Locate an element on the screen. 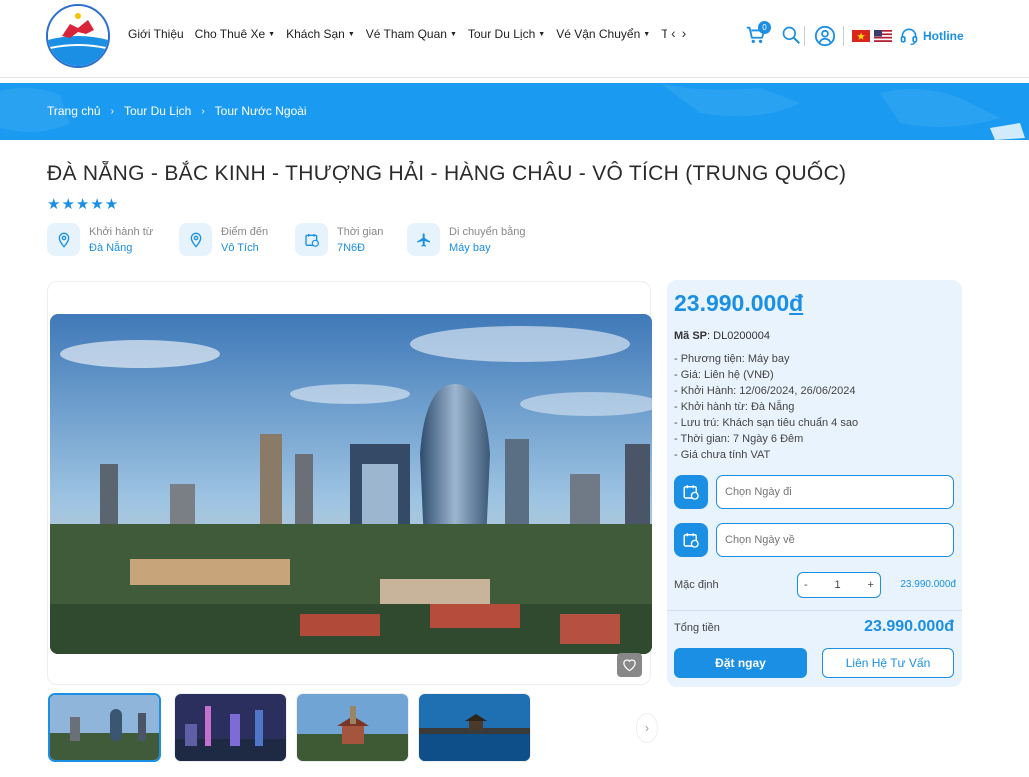 The height and width of the screenshot is (777, 1029). tour-price: 23.990.000đ is located at coordinates (738, 303).